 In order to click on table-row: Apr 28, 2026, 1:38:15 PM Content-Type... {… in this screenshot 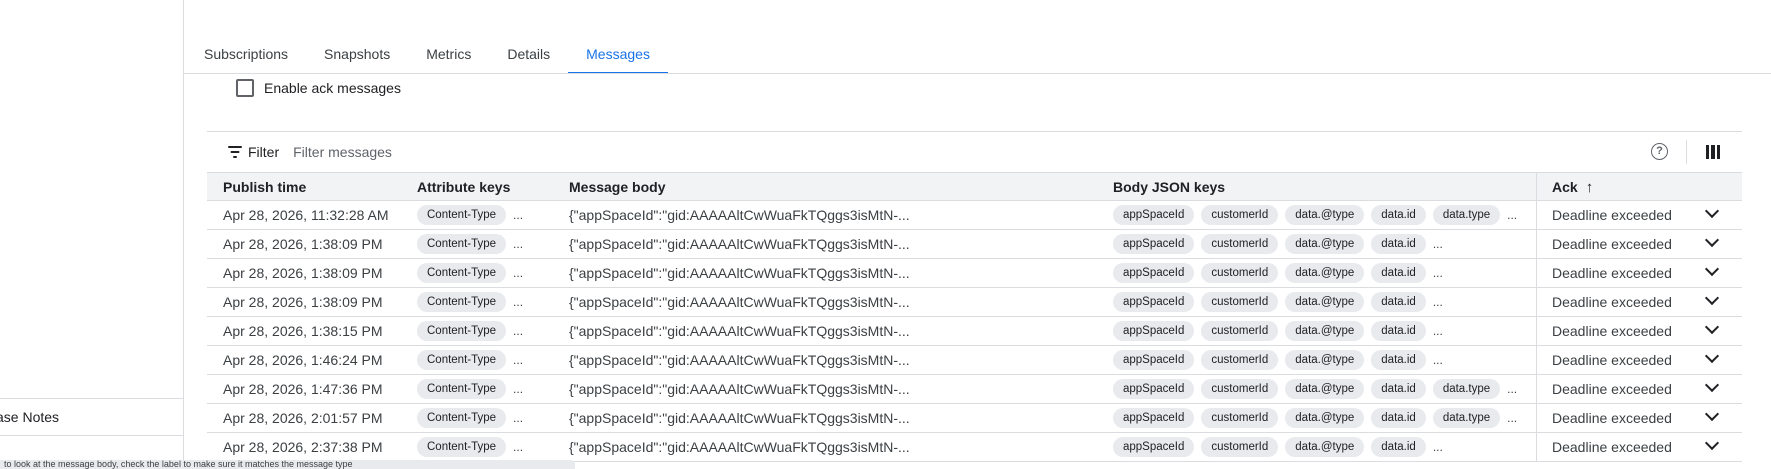, I will do `click(974, 331)`.